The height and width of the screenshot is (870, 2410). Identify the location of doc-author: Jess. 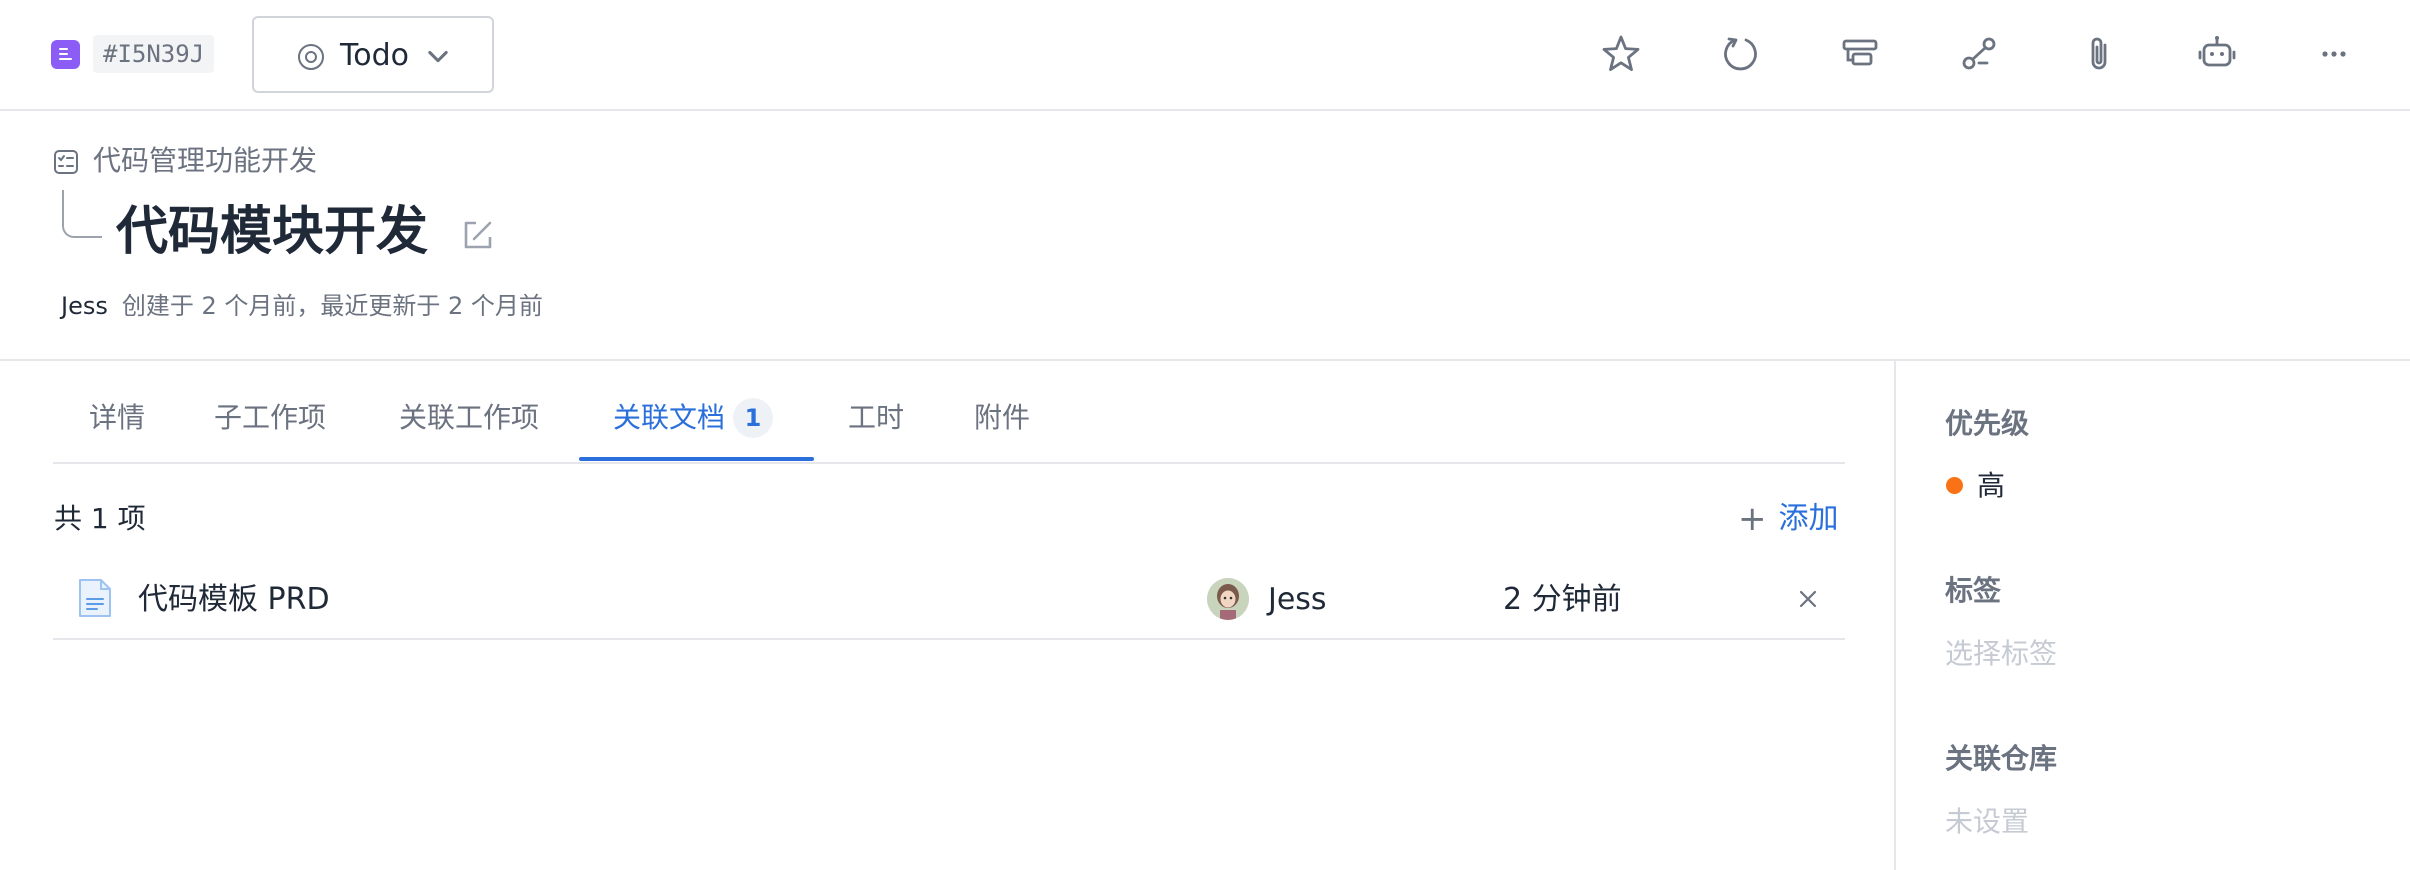
(1297, 599).